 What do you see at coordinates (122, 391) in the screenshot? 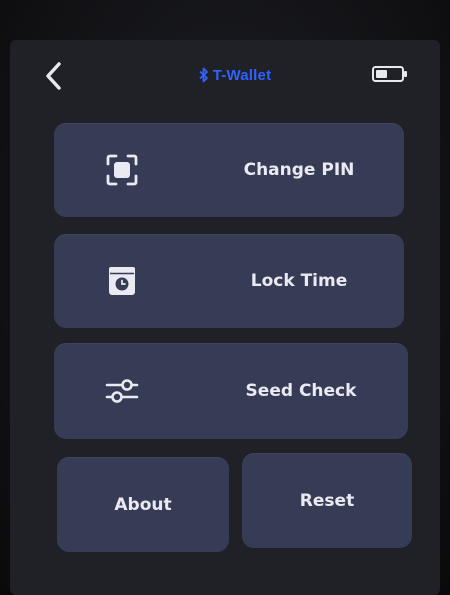
I see `sliders-icon` at bounding box center [122, 391].